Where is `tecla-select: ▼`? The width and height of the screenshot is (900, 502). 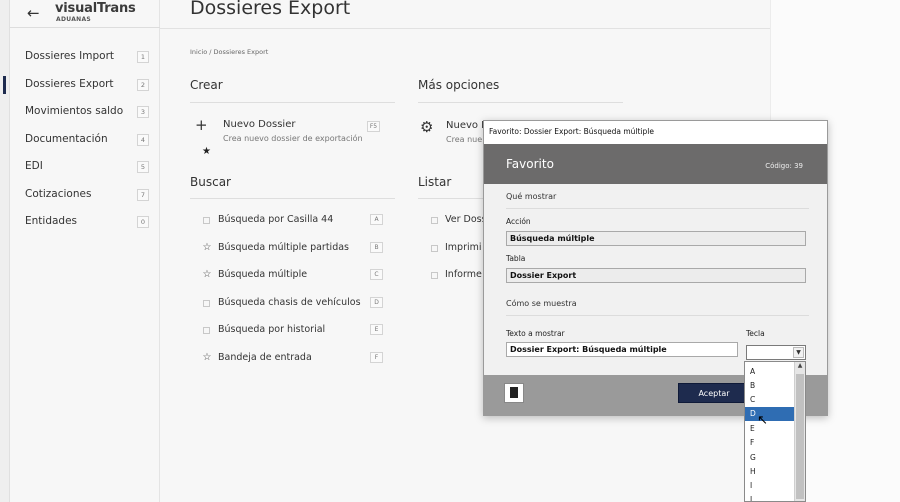
tecla-select: ▼ is located at coordinates (776, 352).